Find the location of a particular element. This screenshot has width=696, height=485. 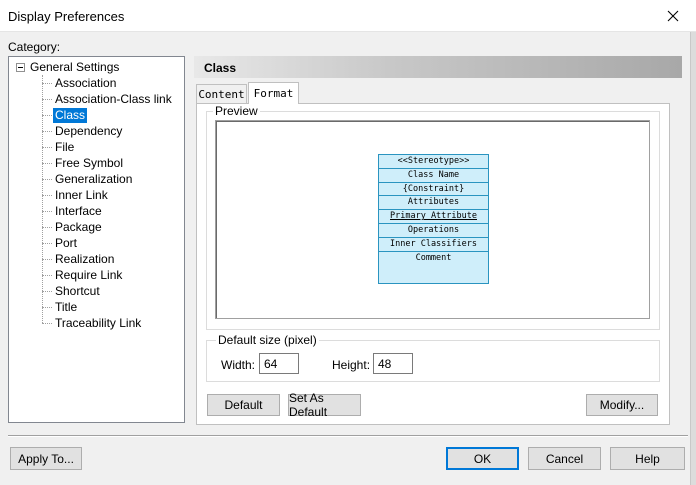

class-row-primary-attribute: Primary Attribute is located at coordinates (433, 217).